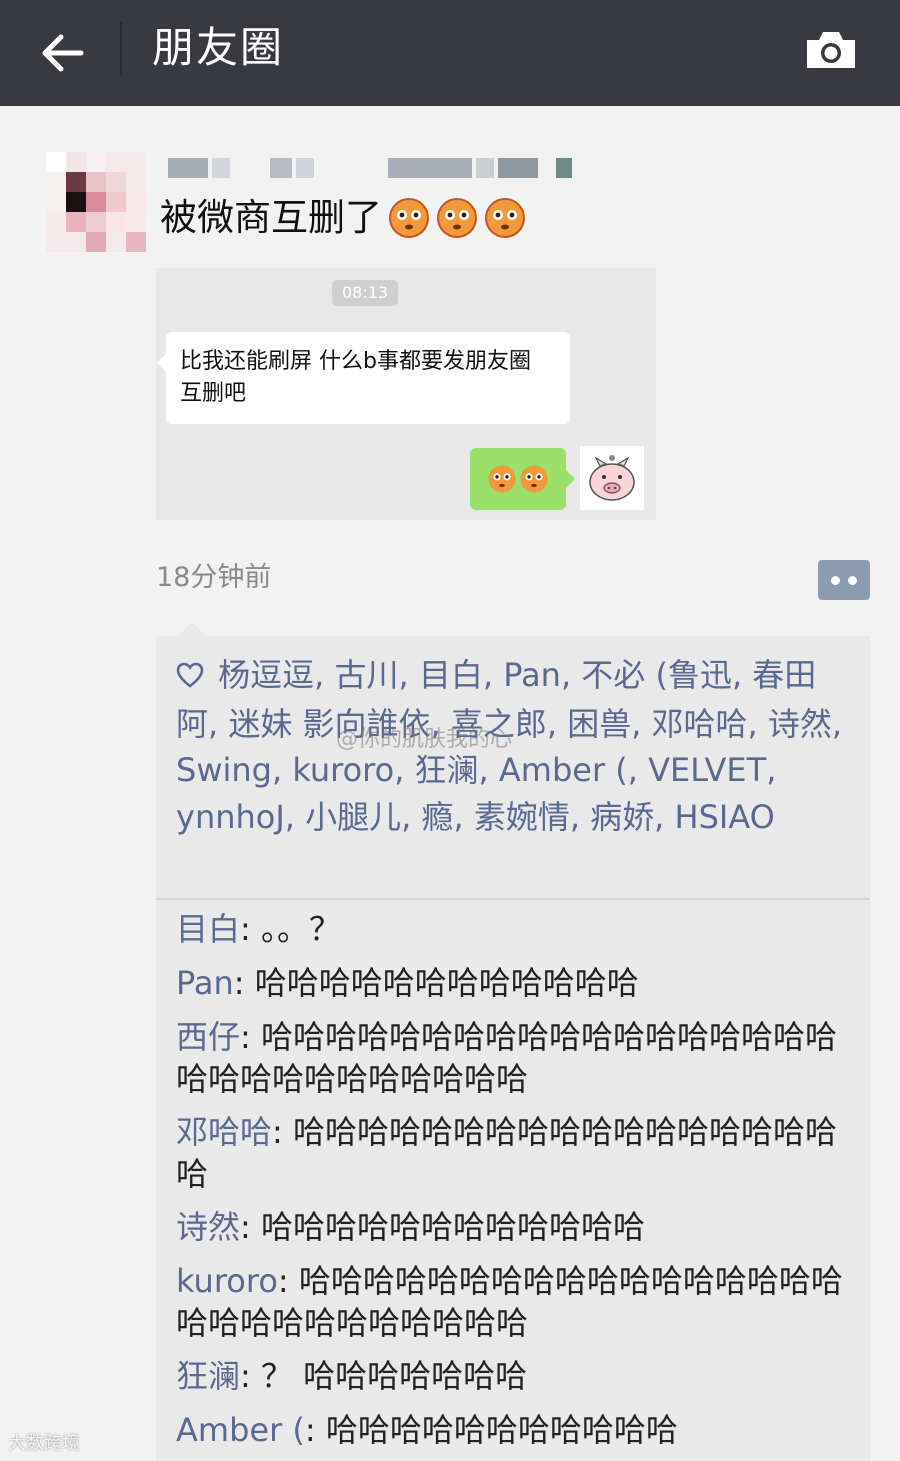 Image resolution: width=900 pixels, height=1461 pixels. Describe the element at coordinates (365, 293) in the screenshot. I see `chat-timestamp: 08:13` at that location.